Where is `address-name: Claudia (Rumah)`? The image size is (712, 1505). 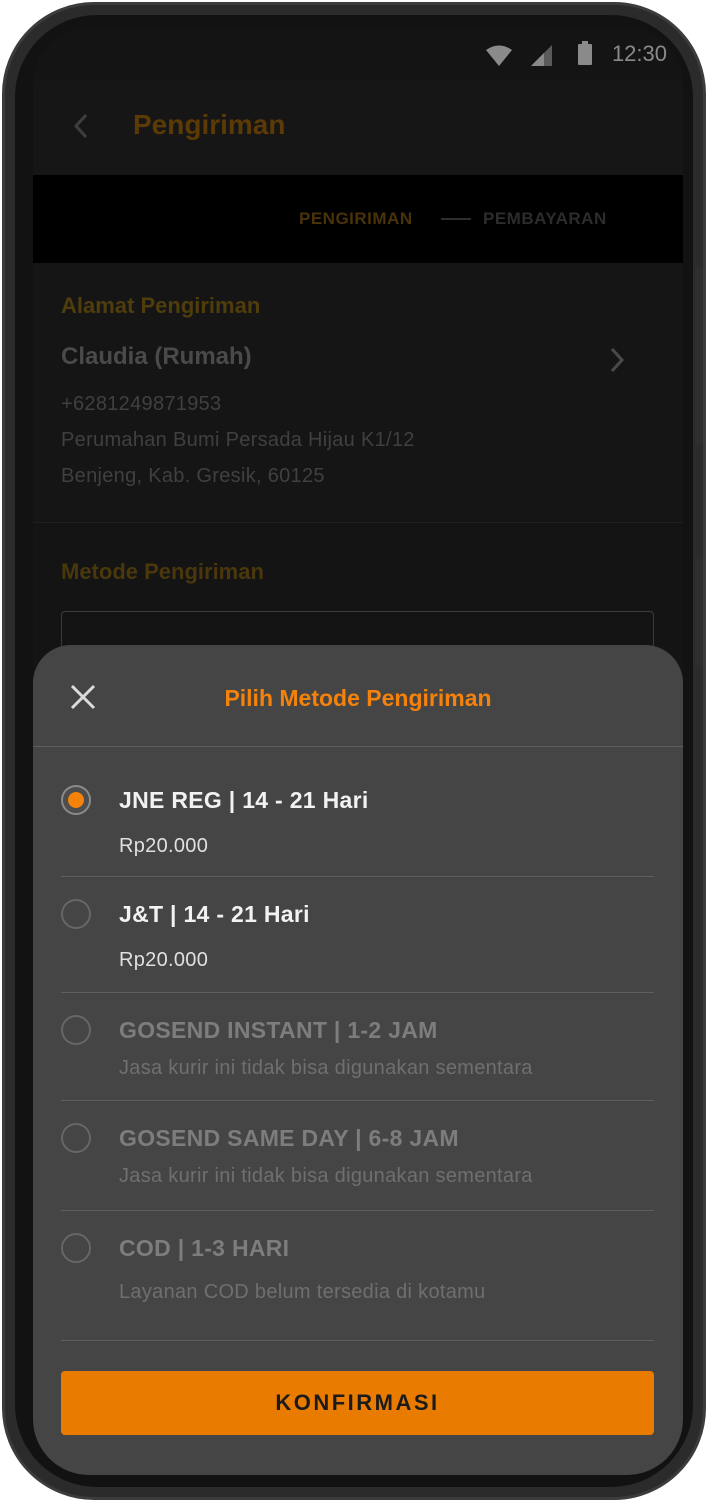
address-name: Claudia (Rumah) is located at coordinates (156, 356).